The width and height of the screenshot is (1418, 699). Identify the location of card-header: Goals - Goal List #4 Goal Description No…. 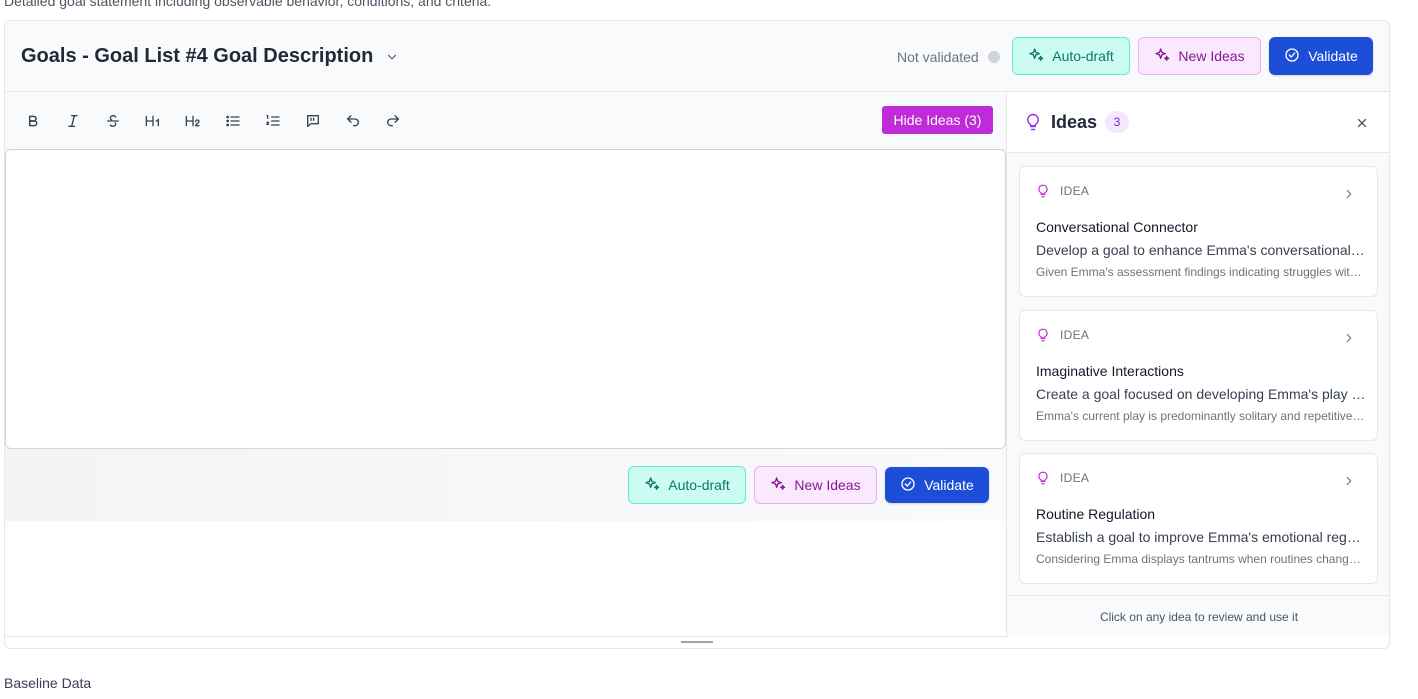
(697, 56).